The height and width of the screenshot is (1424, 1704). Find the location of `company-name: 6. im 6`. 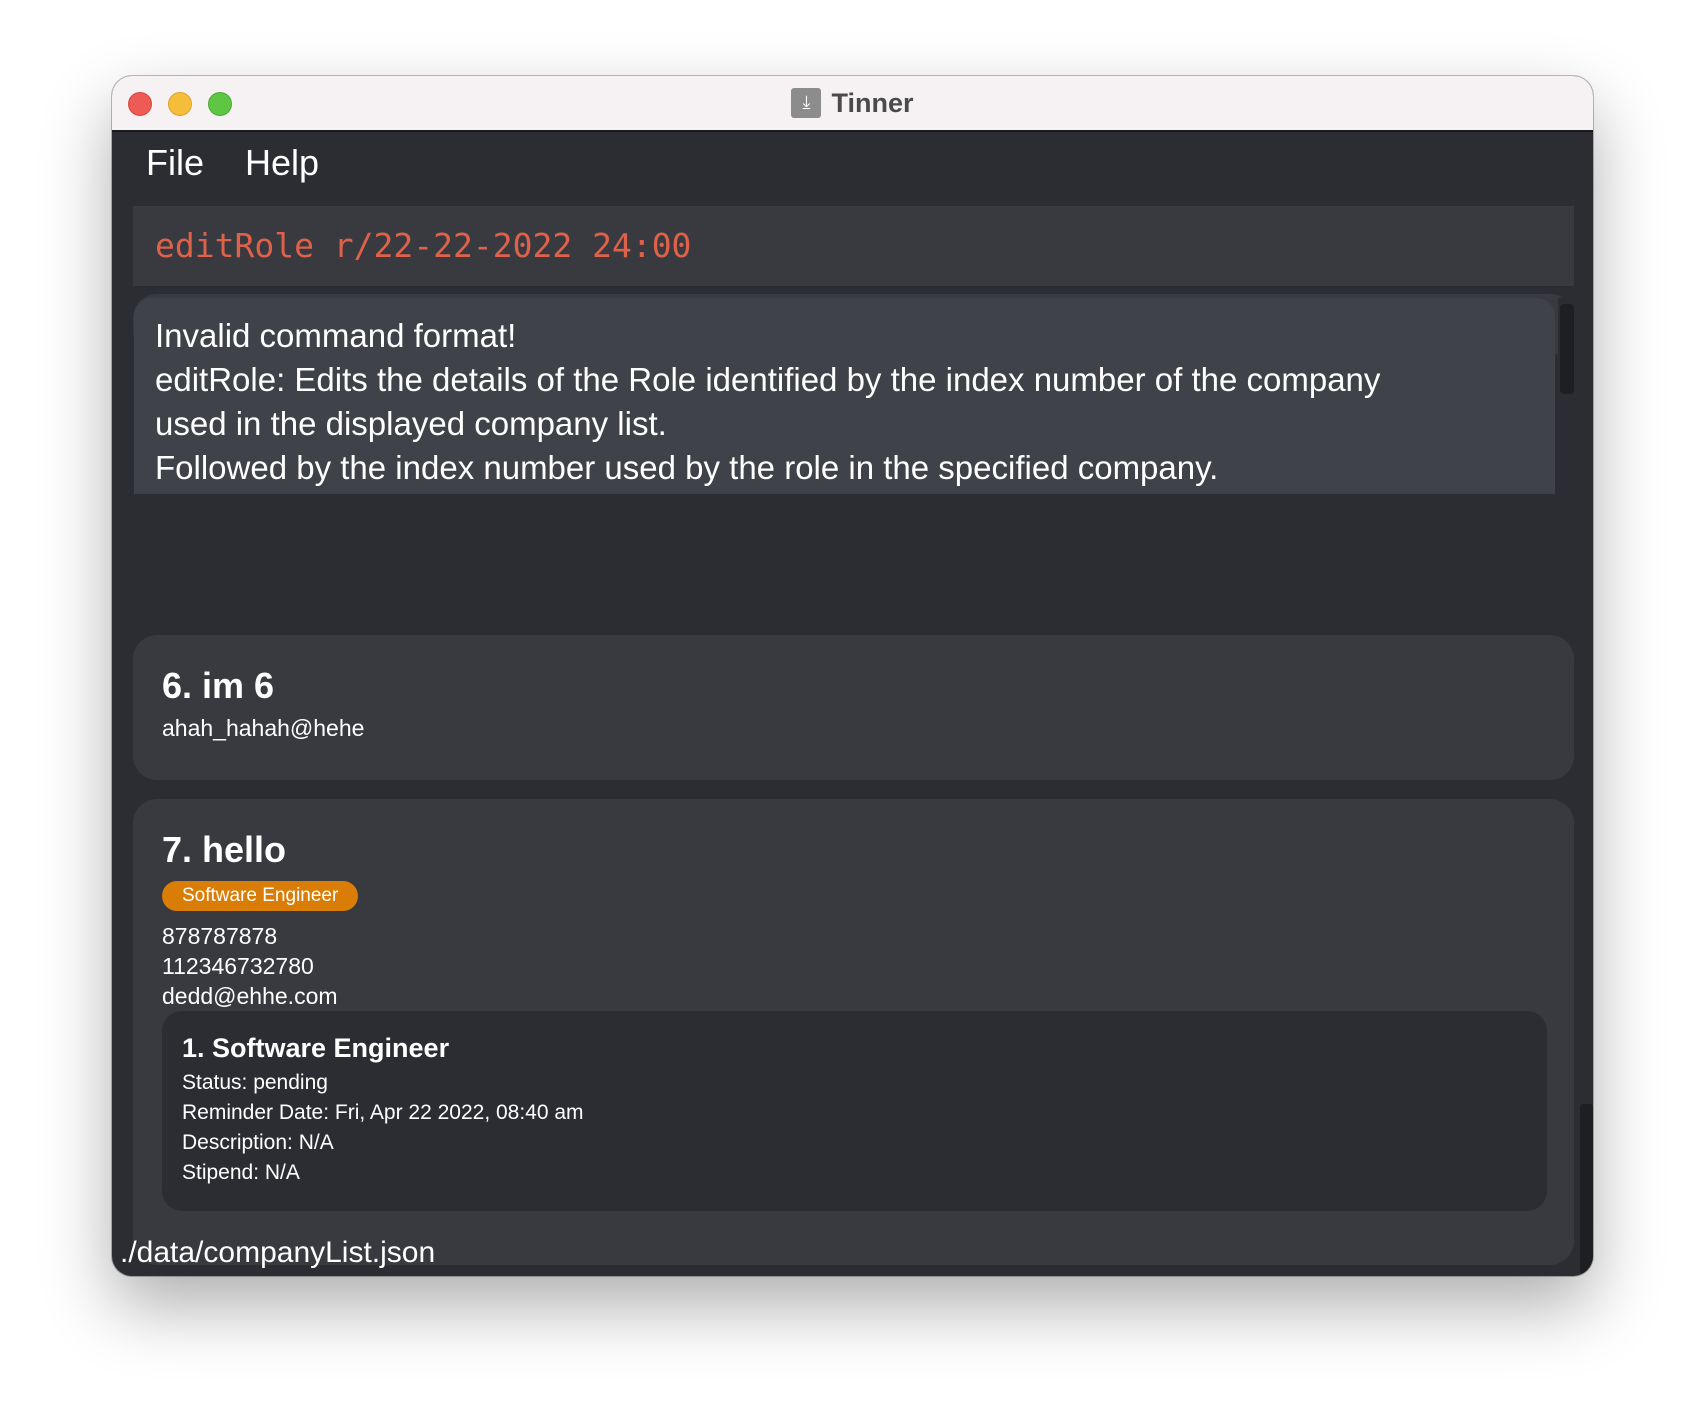

company-name: 6. im 6 is located at coordinates (218, 685).